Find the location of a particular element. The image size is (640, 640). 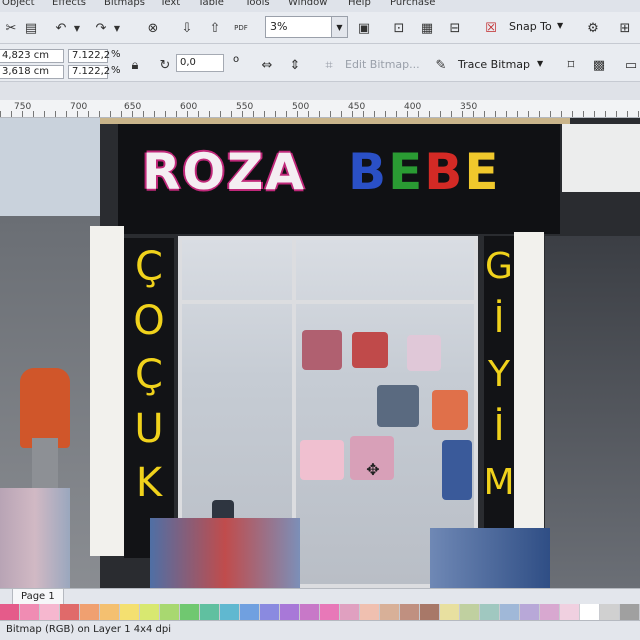

pillar-left-white is located at coordinates (107, 391).